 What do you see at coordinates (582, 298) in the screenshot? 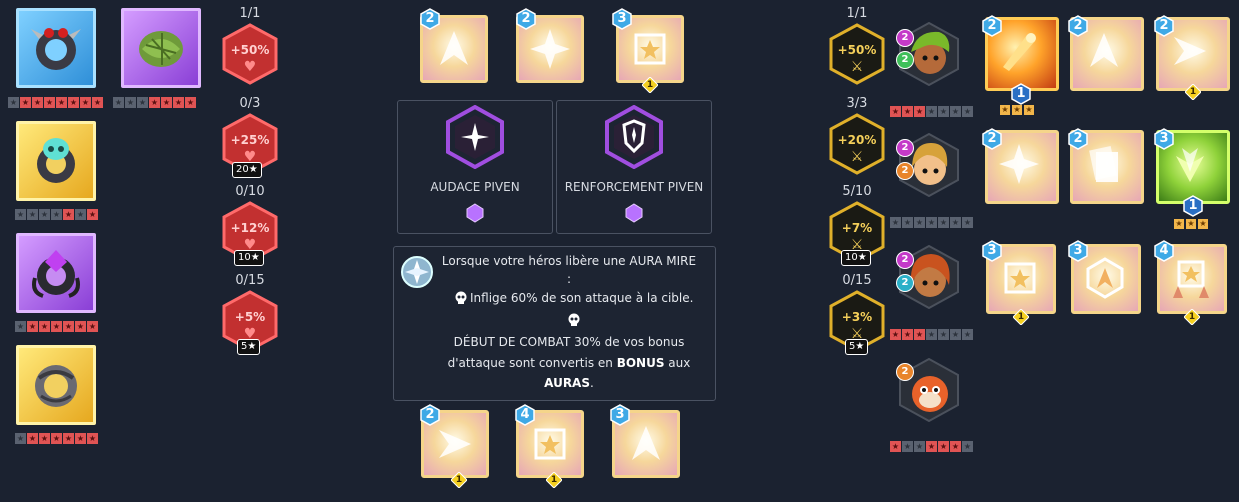
I see `description-line: Inflige 60% de son attaque à la cible.` at bounding box center [582, 298].